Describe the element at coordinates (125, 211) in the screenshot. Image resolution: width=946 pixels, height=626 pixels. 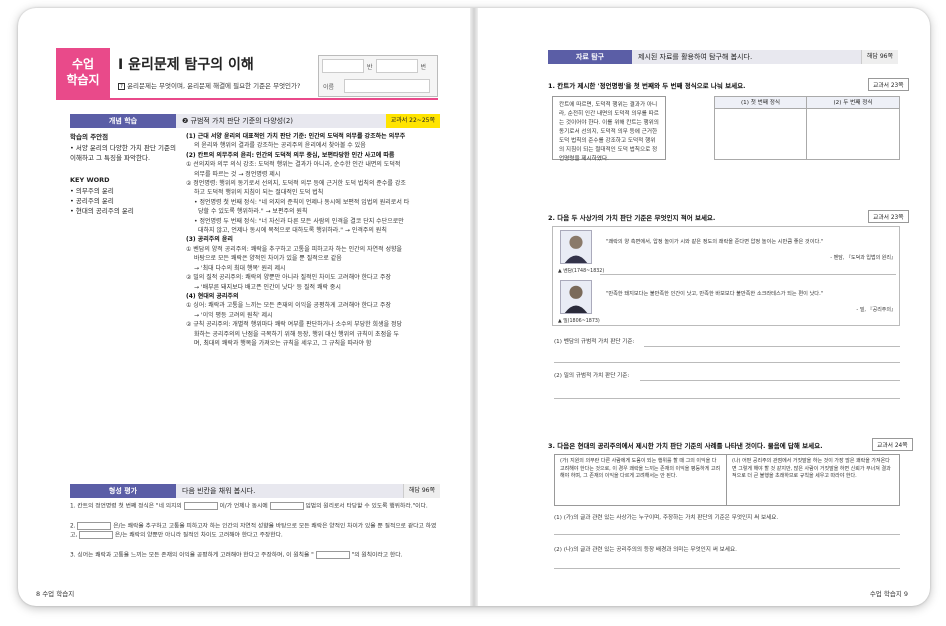
I see `keyword-item: 현대의 공리주의 윤리` at that location.